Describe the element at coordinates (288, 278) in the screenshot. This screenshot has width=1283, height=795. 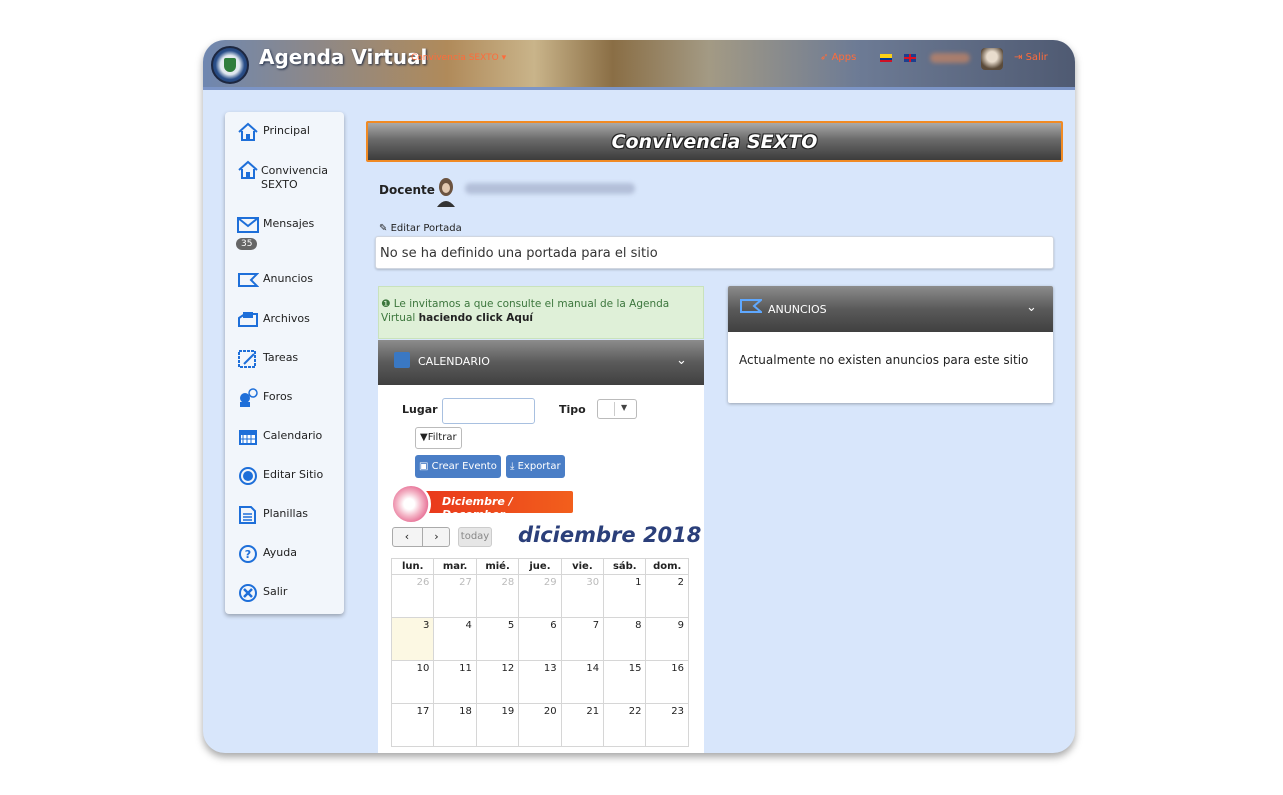
I see `sidebar-item-label: Anuncios` at that location.